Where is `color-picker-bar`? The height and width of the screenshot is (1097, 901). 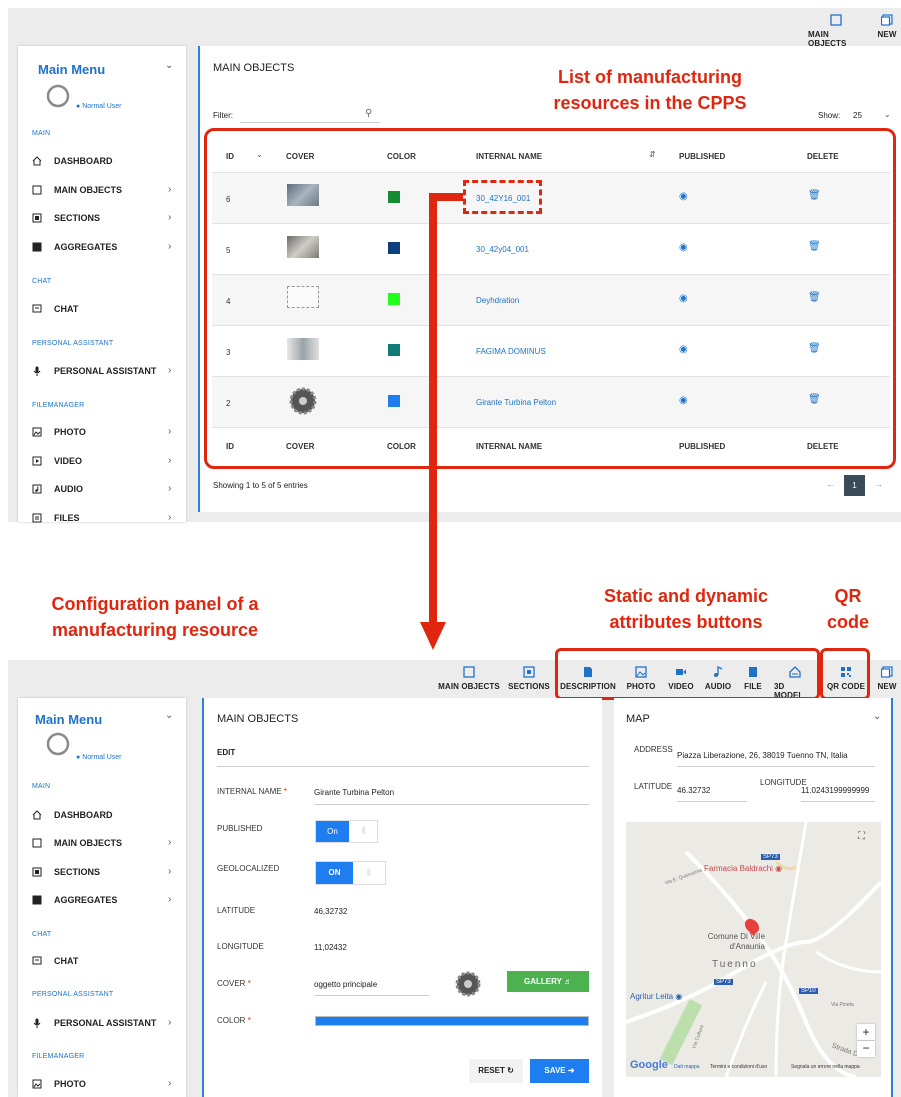 color-picker-bar is located at coordinates (452, 1021).